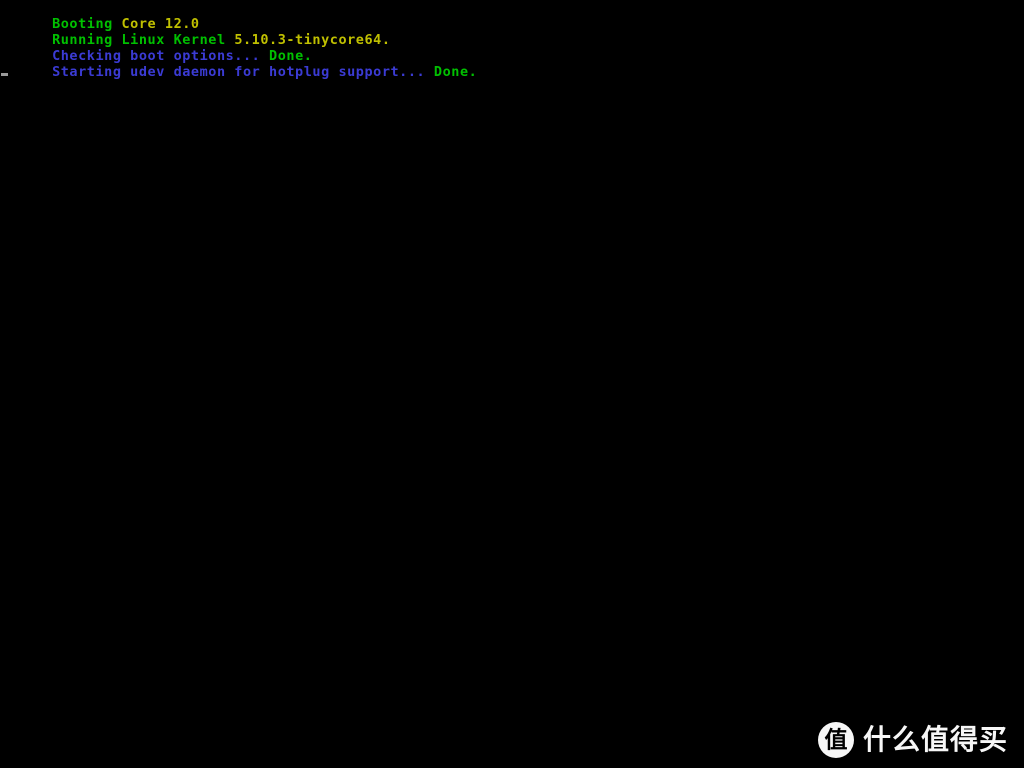  I want to click on text-cursor, so click(4, 74).